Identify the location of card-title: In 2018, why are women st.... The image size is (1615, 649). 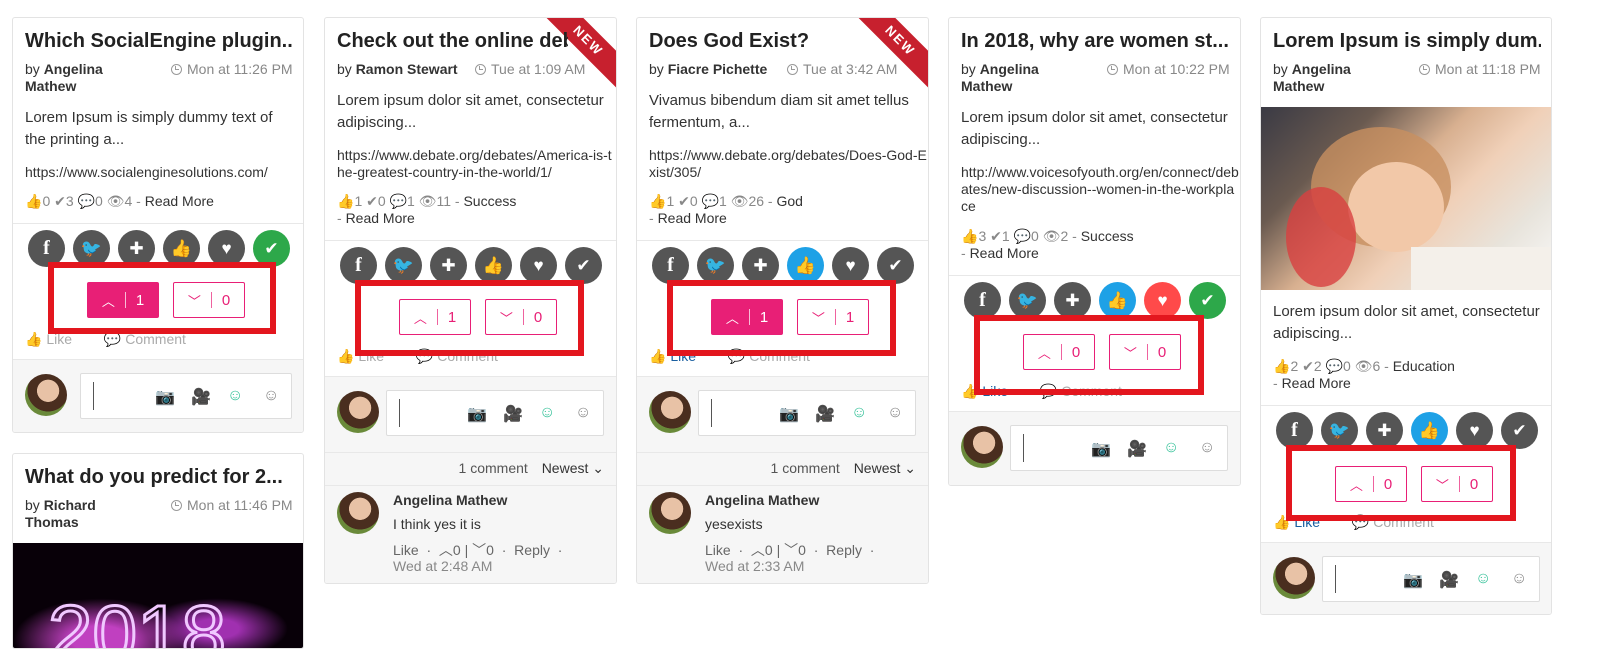
(1095, 41).